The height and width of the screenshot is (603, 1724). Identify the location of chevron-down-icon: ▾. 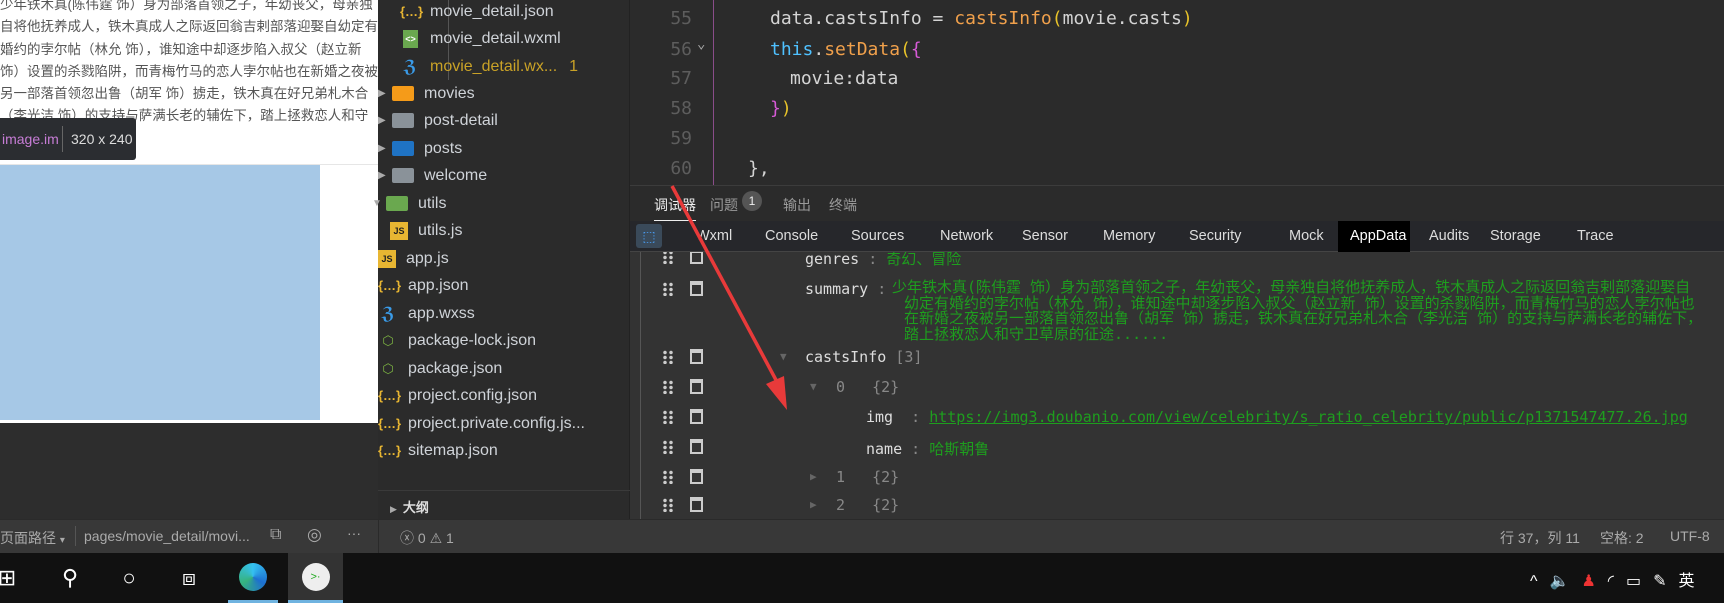
(62, 540).